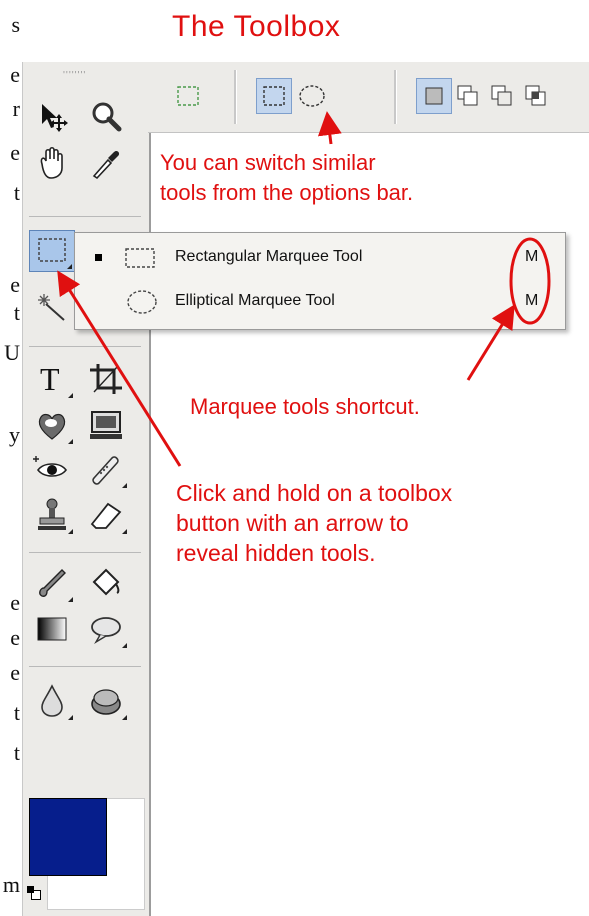 Image resolution: width=589 pixels, height=916 pixels. What do you see at coordinates (490, 342) in the screenshot?
I see `shortcut-arrow` at bounding box center [490, 342].